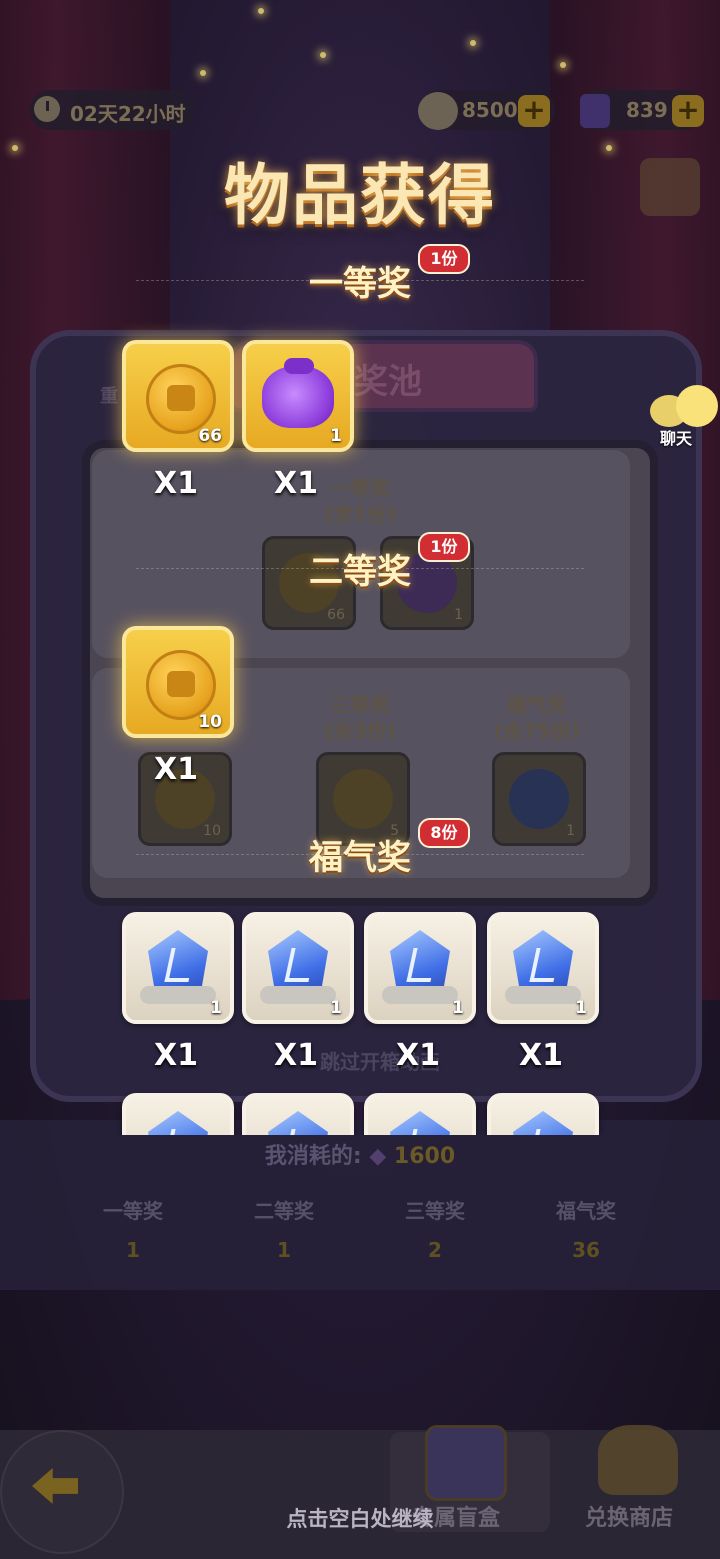 This screenshot has width=720, height=1559. I want to click on stat-label: 福气奖, so click(586, 1211).